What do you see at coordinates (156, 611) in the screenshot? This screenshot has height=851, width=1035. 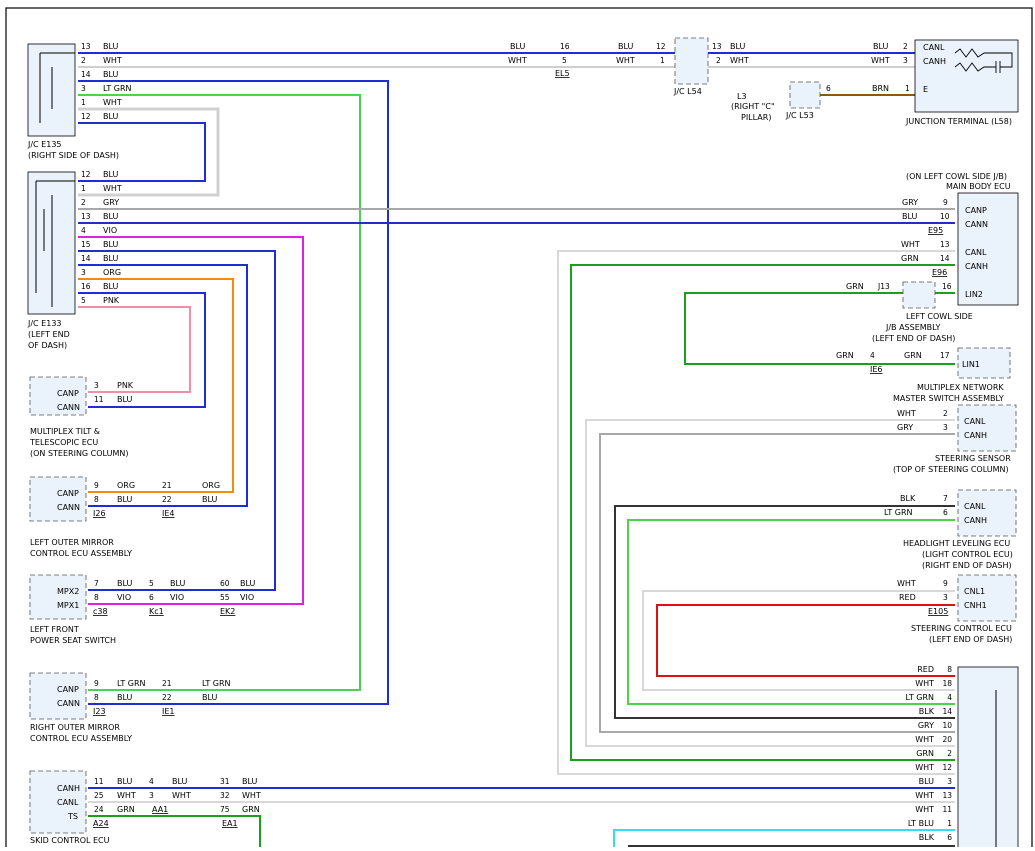 I see `conn-kc1: Kc1` at bounding box center [156, 611].